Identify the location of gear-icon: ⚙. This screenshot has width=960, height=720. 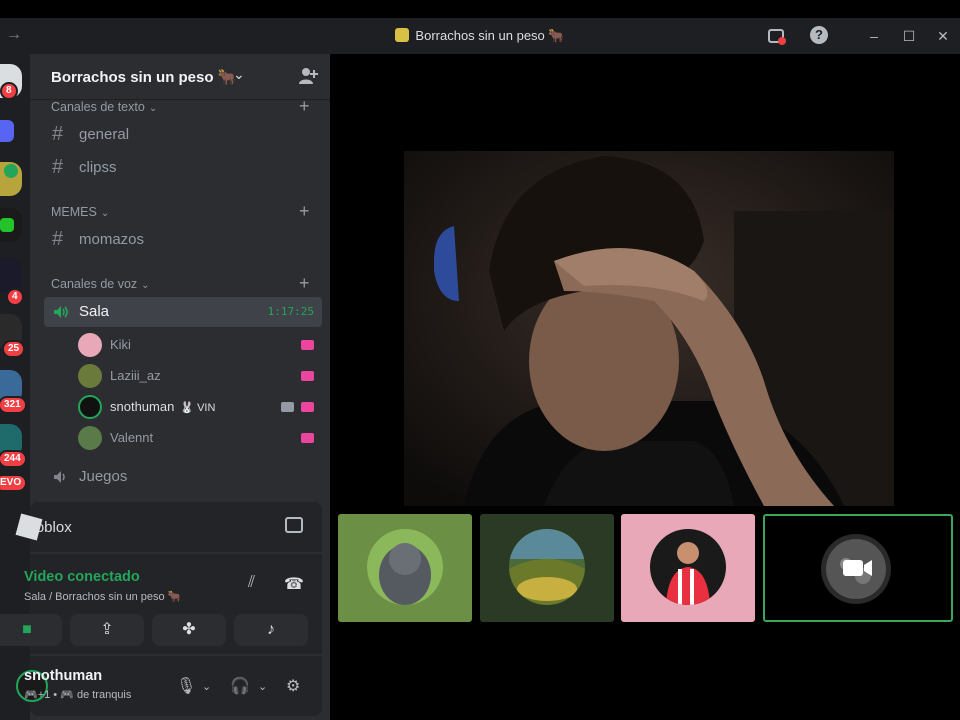
(293, 686).